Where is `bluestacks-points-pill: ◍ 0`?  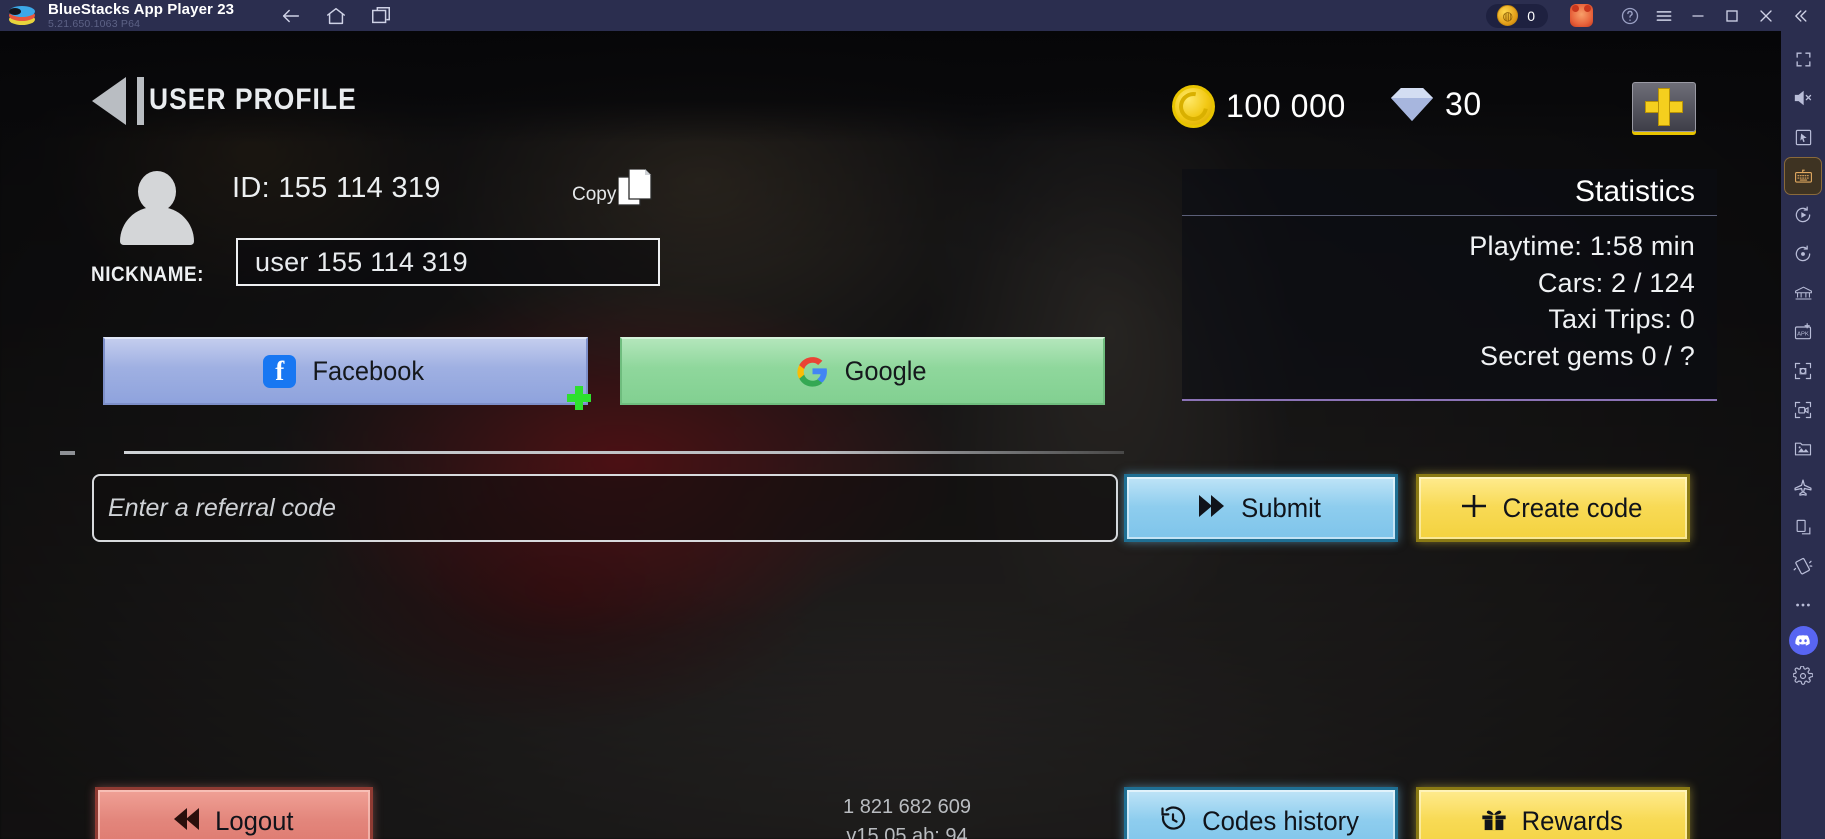
bluestacks-points-pill: ◍ 0 is located at coordinates (1517, 15).